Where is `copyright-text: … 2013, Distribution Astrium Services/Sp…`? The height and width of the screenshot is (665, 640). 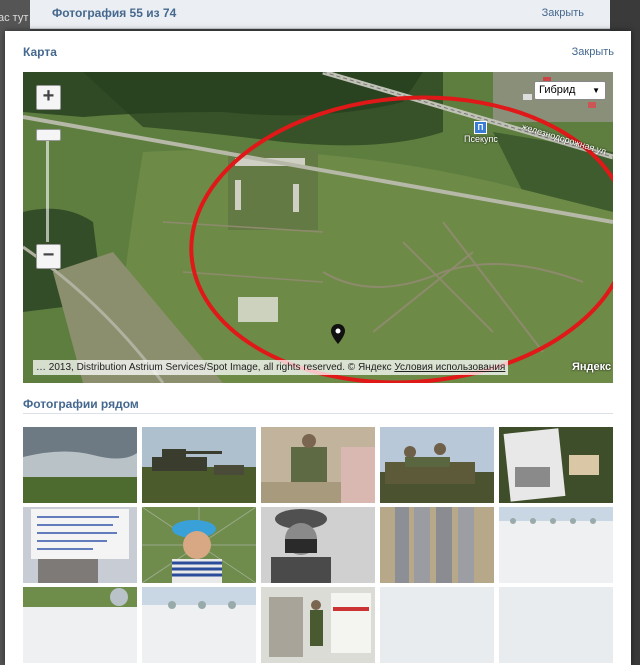
copyright-text: … 2013, Distribution Astrium Services/Sp… is located at coordinates (214, 367).